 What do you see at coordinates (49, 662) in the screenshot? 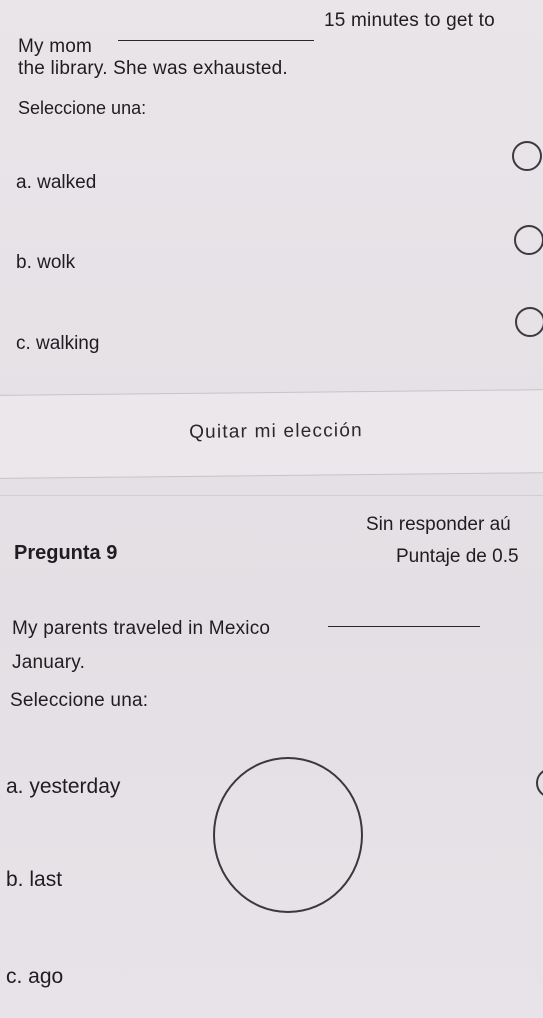
I see `question-9-text-line2: January.` at bounding box center [49, 662].